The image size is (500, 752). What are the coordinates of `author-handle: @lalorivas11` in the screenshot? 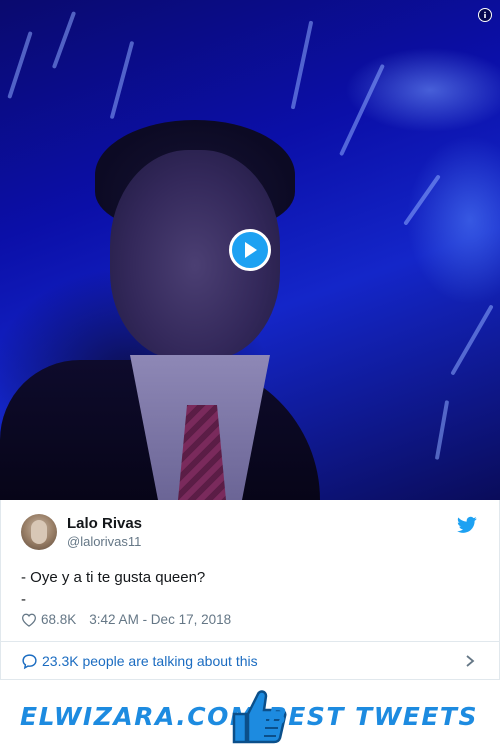 It's located at (104, 541).